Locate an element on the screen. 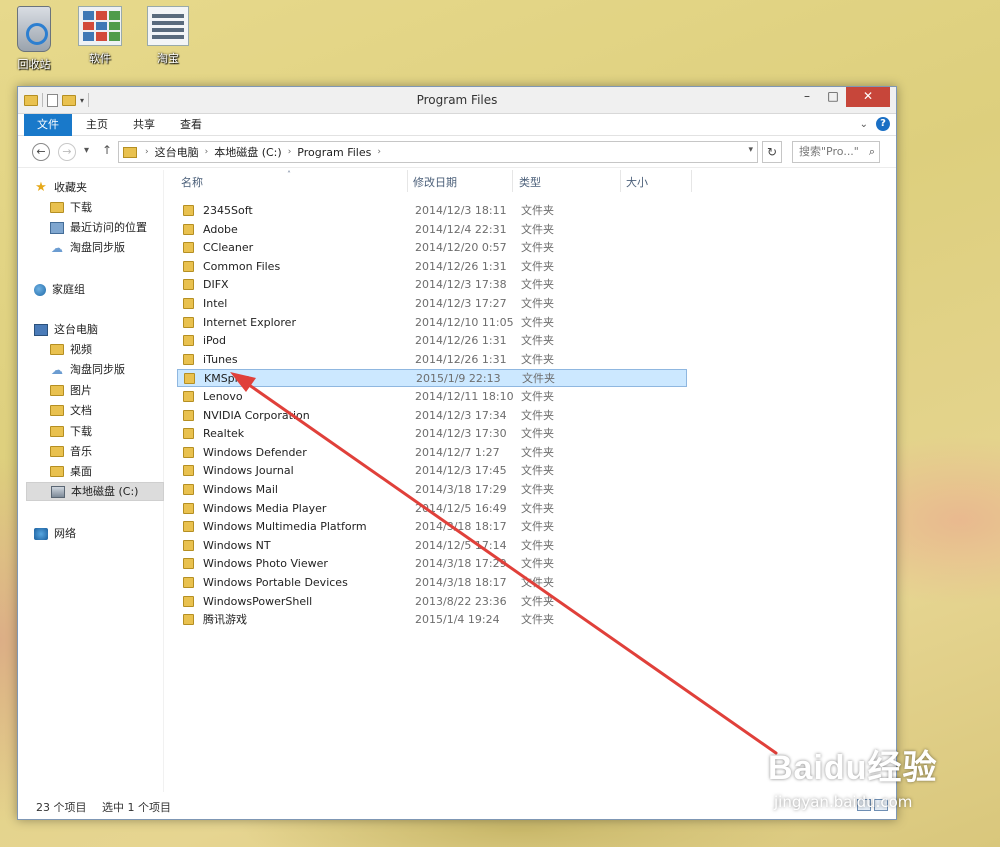  file-date: 2014/12/7 1:27 is located at coordinates (457, 452).